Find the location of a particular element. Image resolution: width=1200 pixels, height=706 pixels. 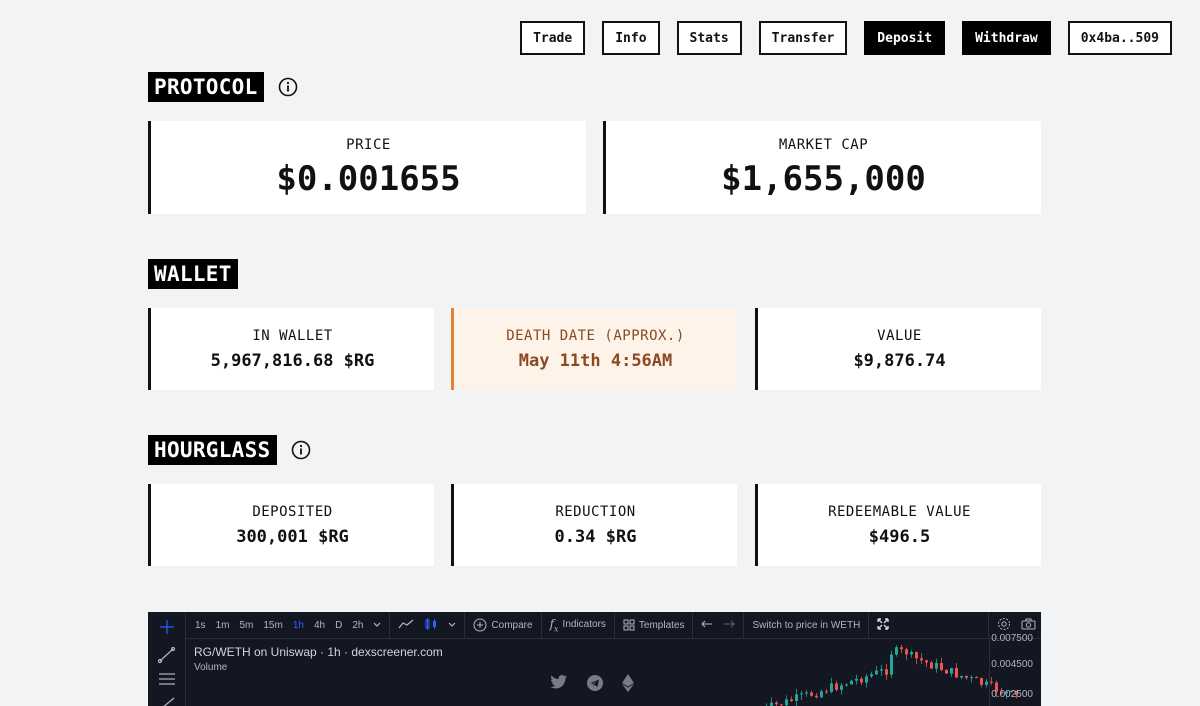

candlestick-series is located at coordinates (891, 675).